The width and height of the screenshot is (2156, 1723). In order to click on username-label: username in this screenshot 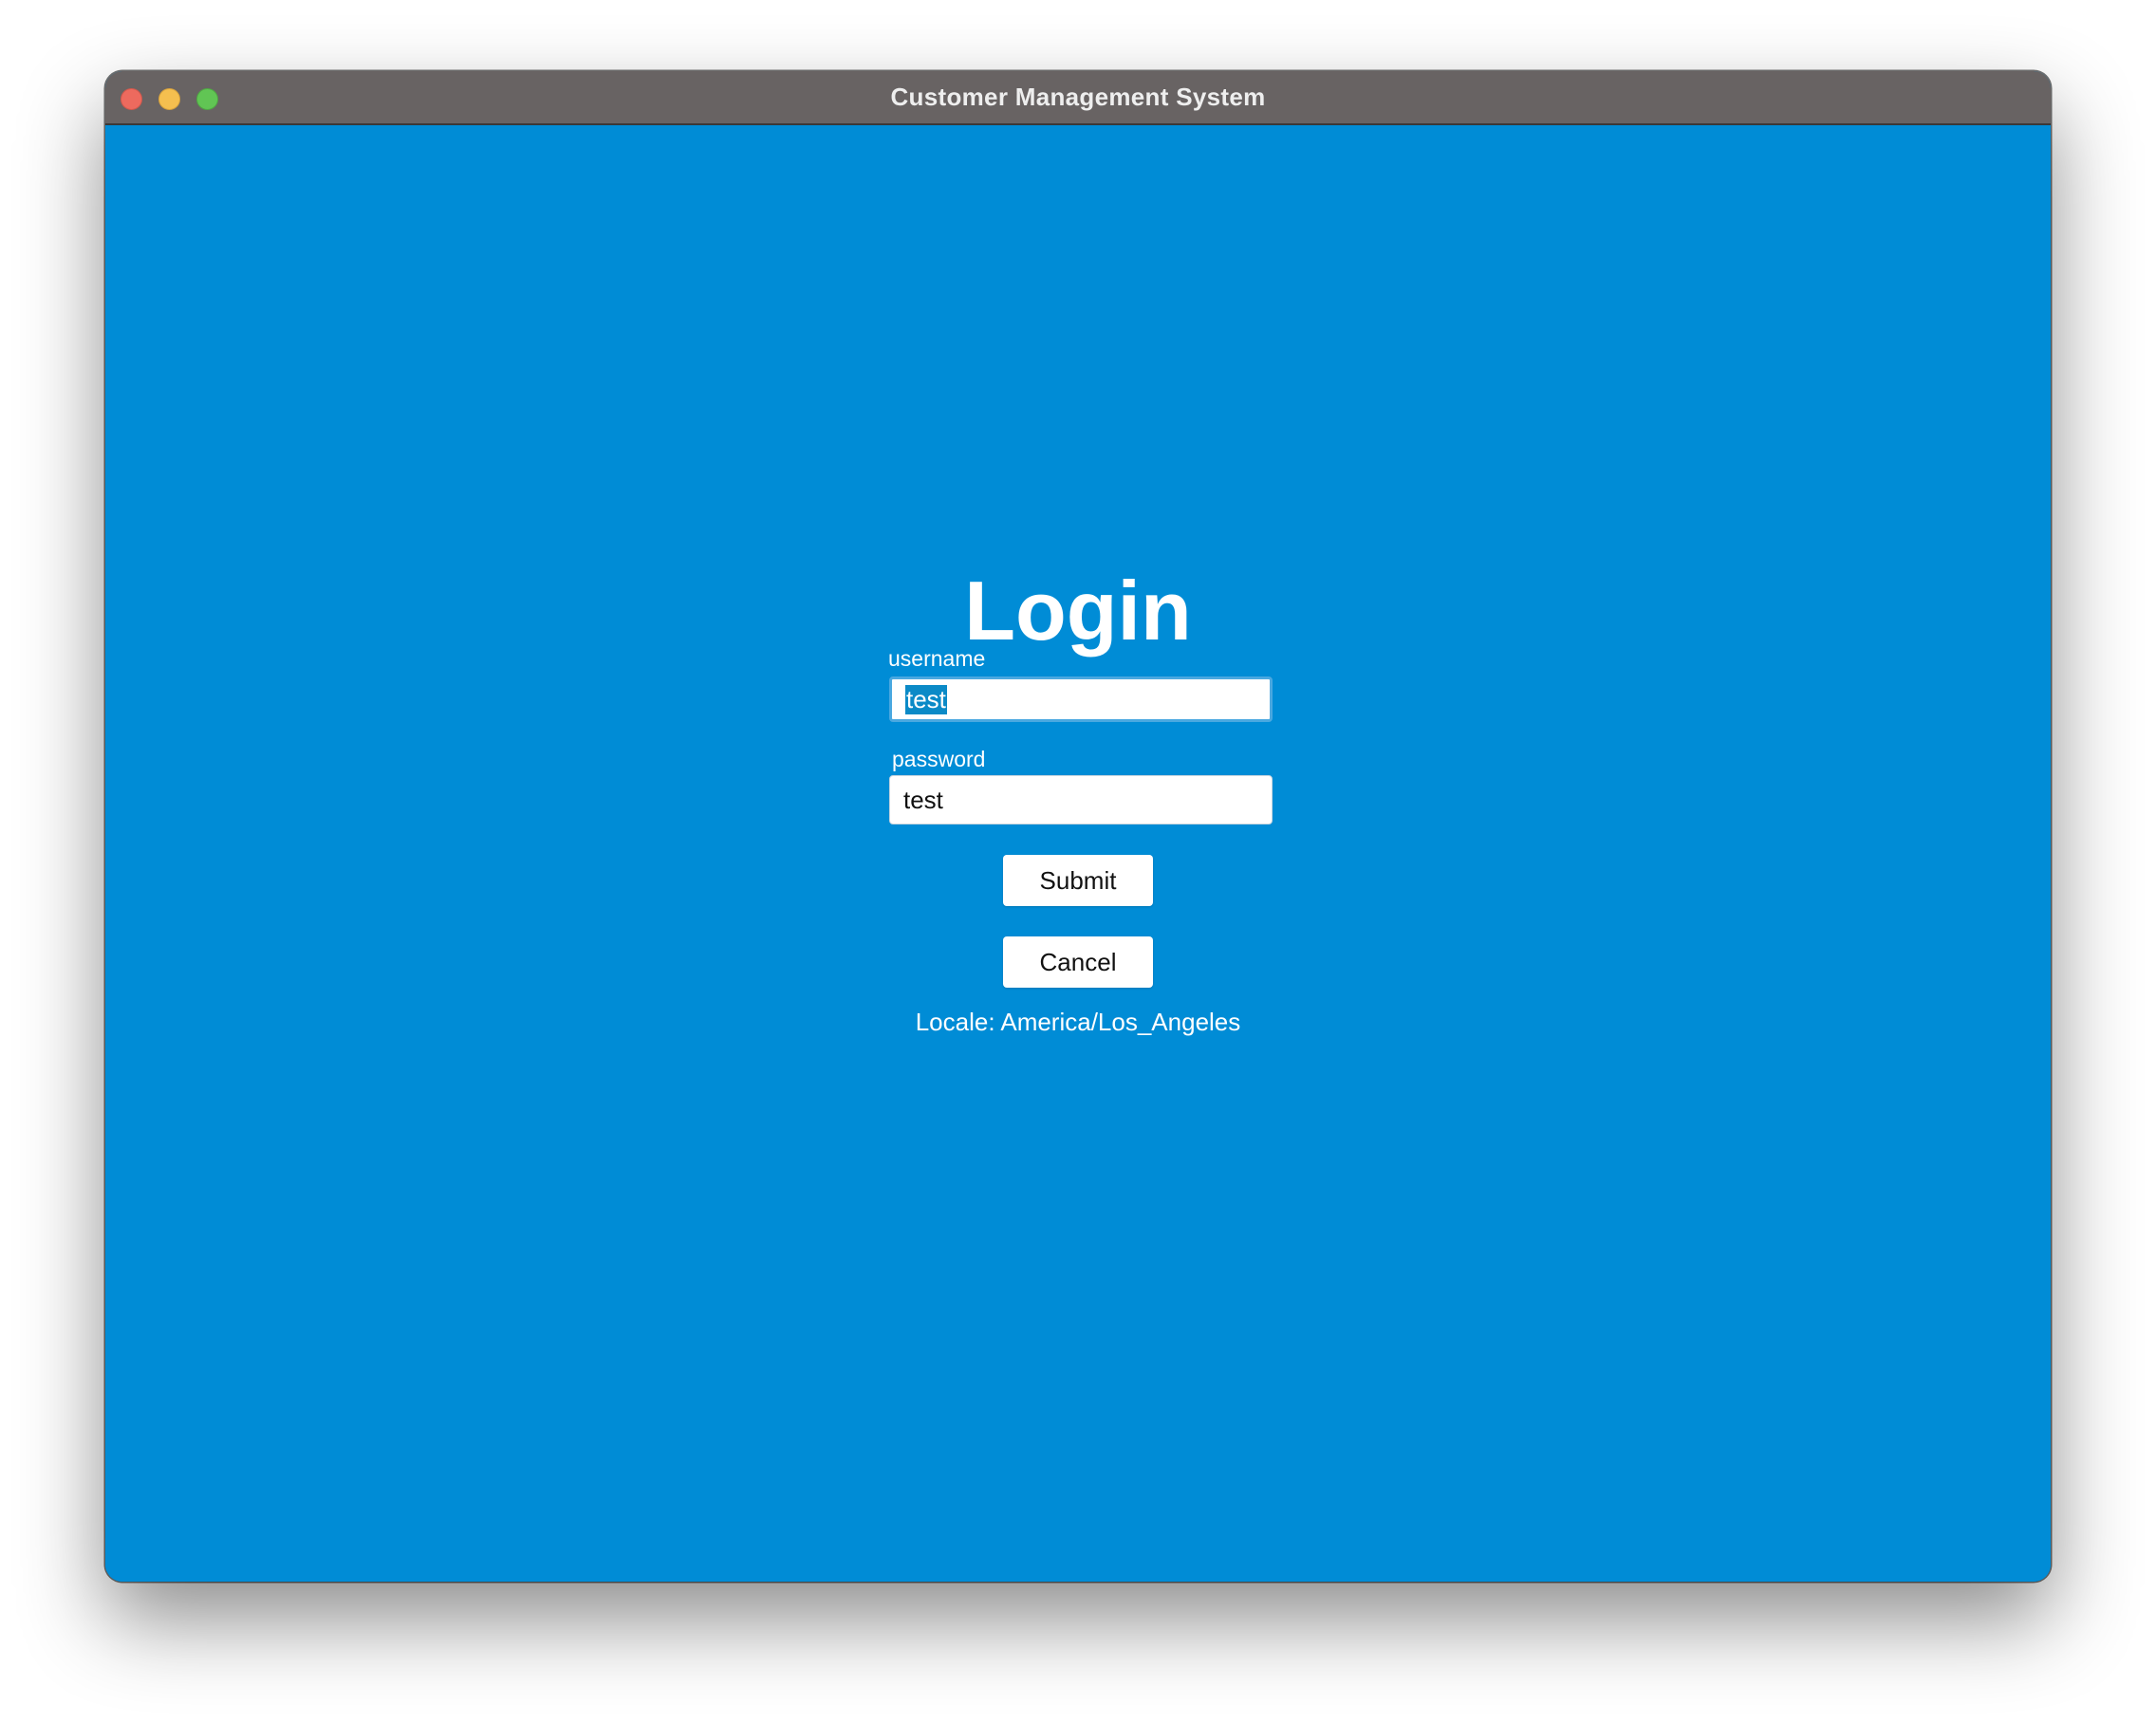, I will do `click(937, 658)`.